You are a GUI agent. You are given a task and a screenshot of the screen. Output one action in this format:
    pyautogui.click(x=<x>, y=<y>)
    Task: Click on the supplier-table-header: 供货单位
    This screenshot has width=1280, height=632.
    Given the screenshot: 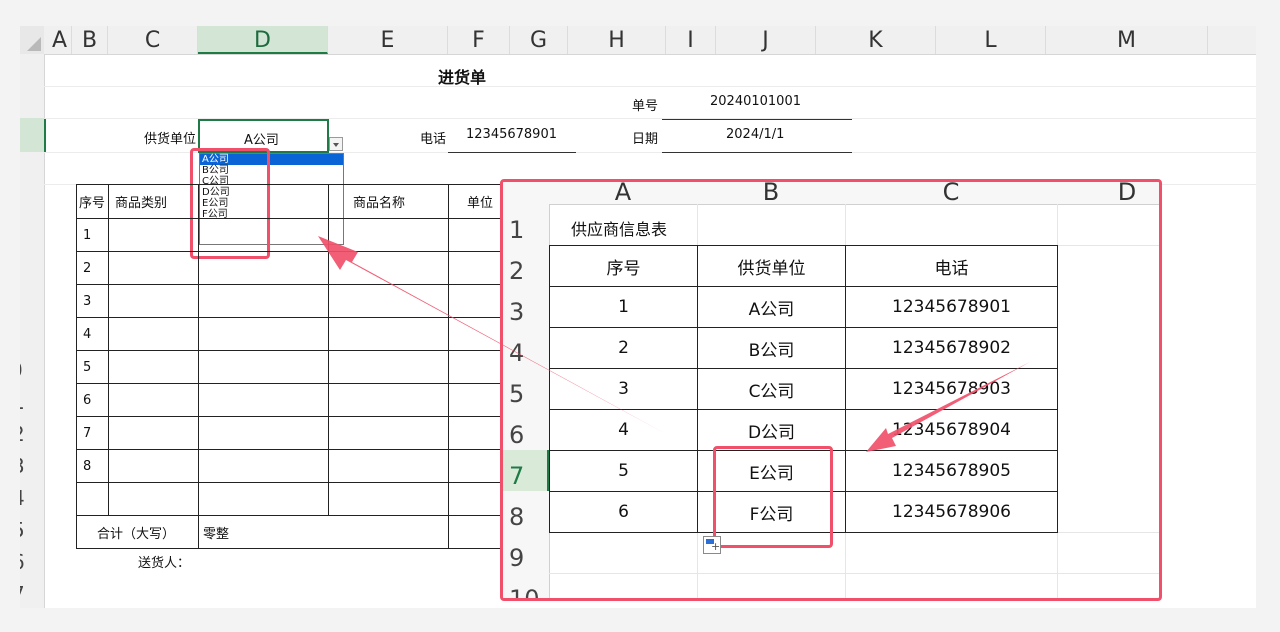 What is the action you would take?
    pyautogui.click(x=771, y=266)
    